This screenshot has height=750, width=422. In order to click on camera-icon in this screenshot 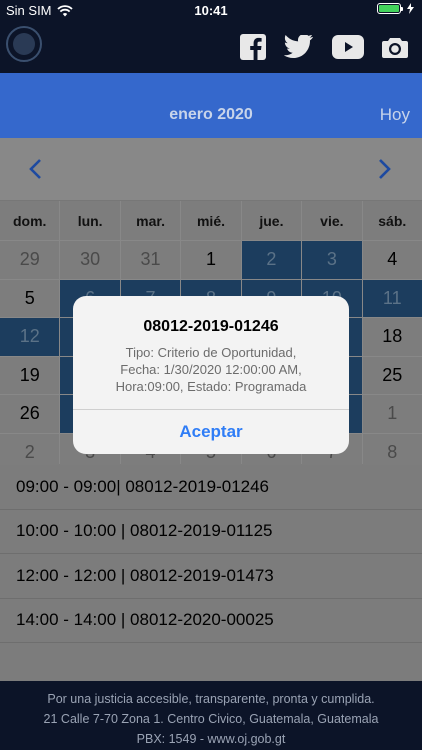, I will do `click(395, 47)`.